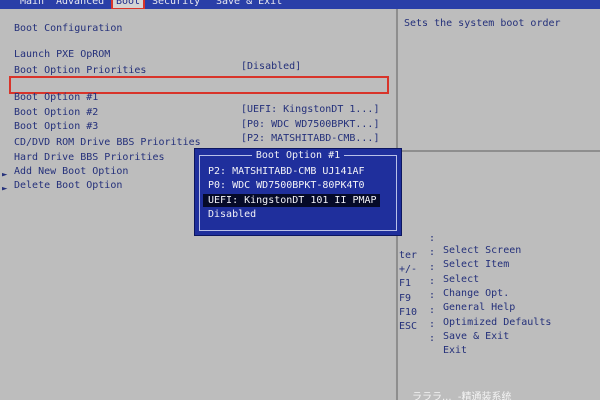 Image resolution: width=600 pixels, height=400 pixels. What do you see at coordinates (32, 4) in the screenshot?
I see `menu-tab-main: Main` at bounding box center [32, 4].